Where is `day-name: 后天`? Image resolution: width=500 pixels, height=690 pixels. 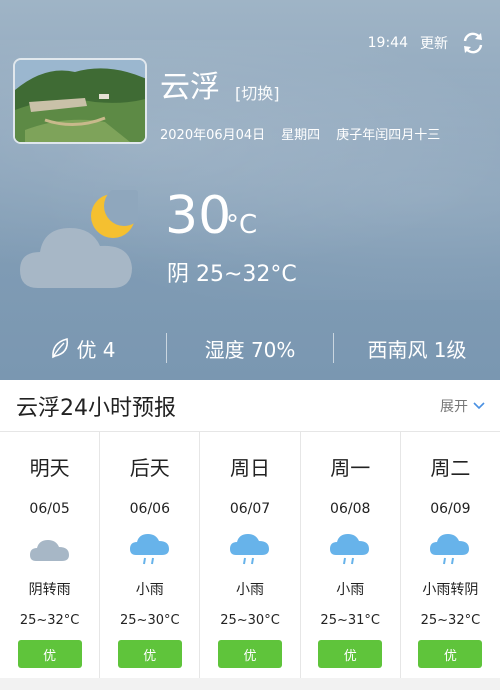 day-name: 后天 is located at coordinates (149, 468).